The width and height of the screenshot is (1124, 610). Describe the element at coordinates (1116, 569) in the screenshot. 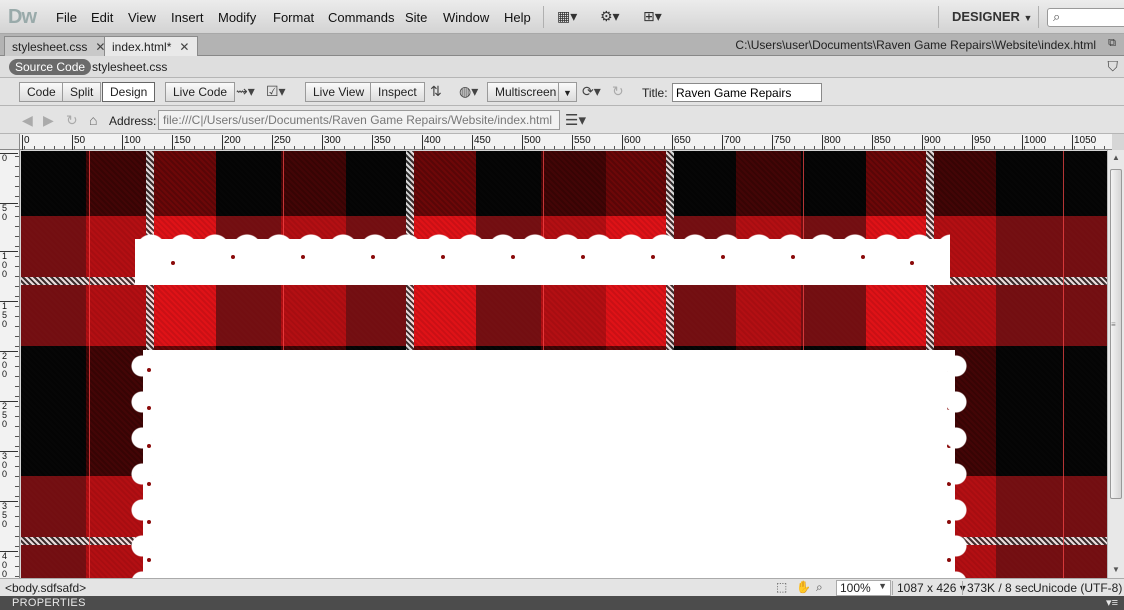

I see `scroll-down-icon: ▼` at that location.